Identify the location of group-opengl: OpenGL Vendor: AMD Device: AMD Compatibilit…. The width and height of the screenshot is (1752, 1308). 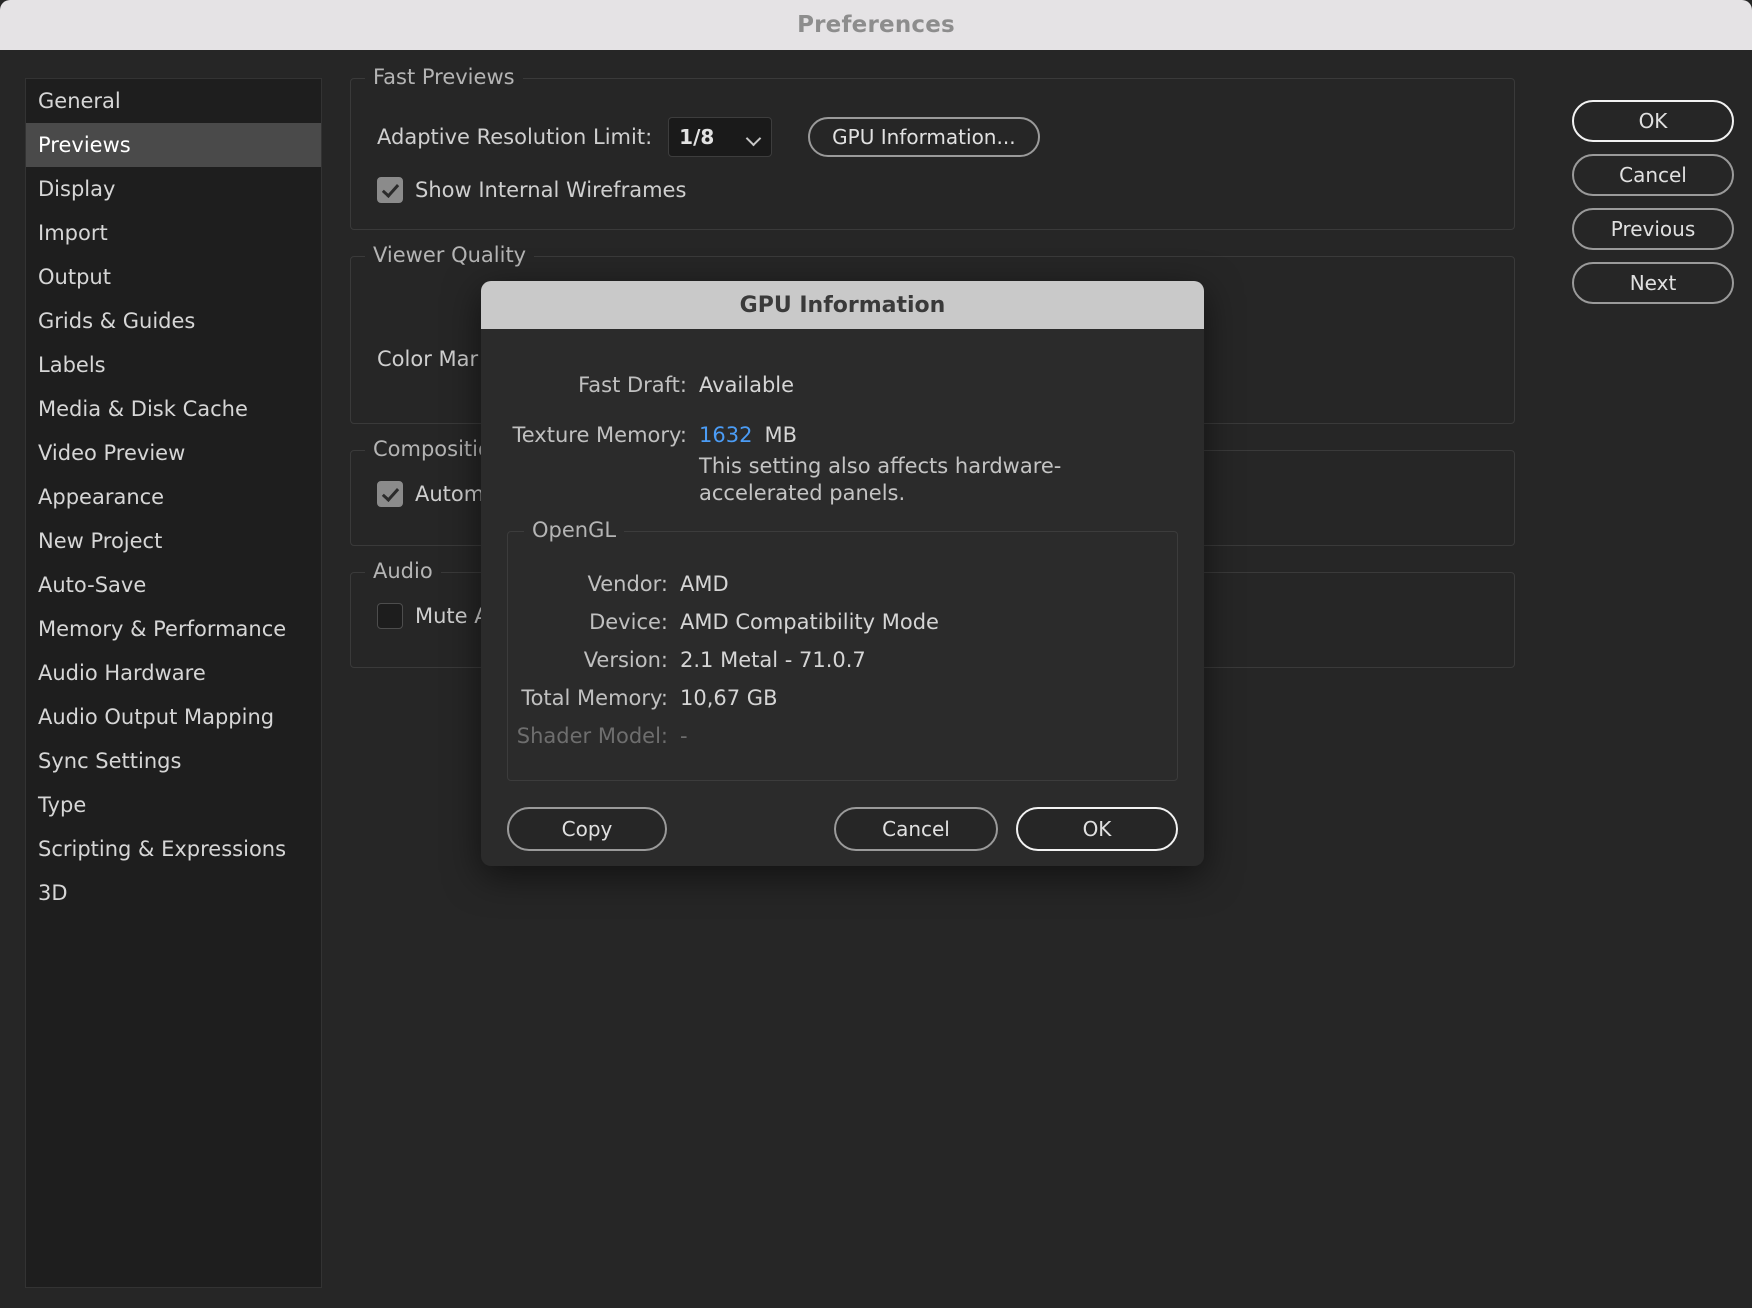
(842, 649).